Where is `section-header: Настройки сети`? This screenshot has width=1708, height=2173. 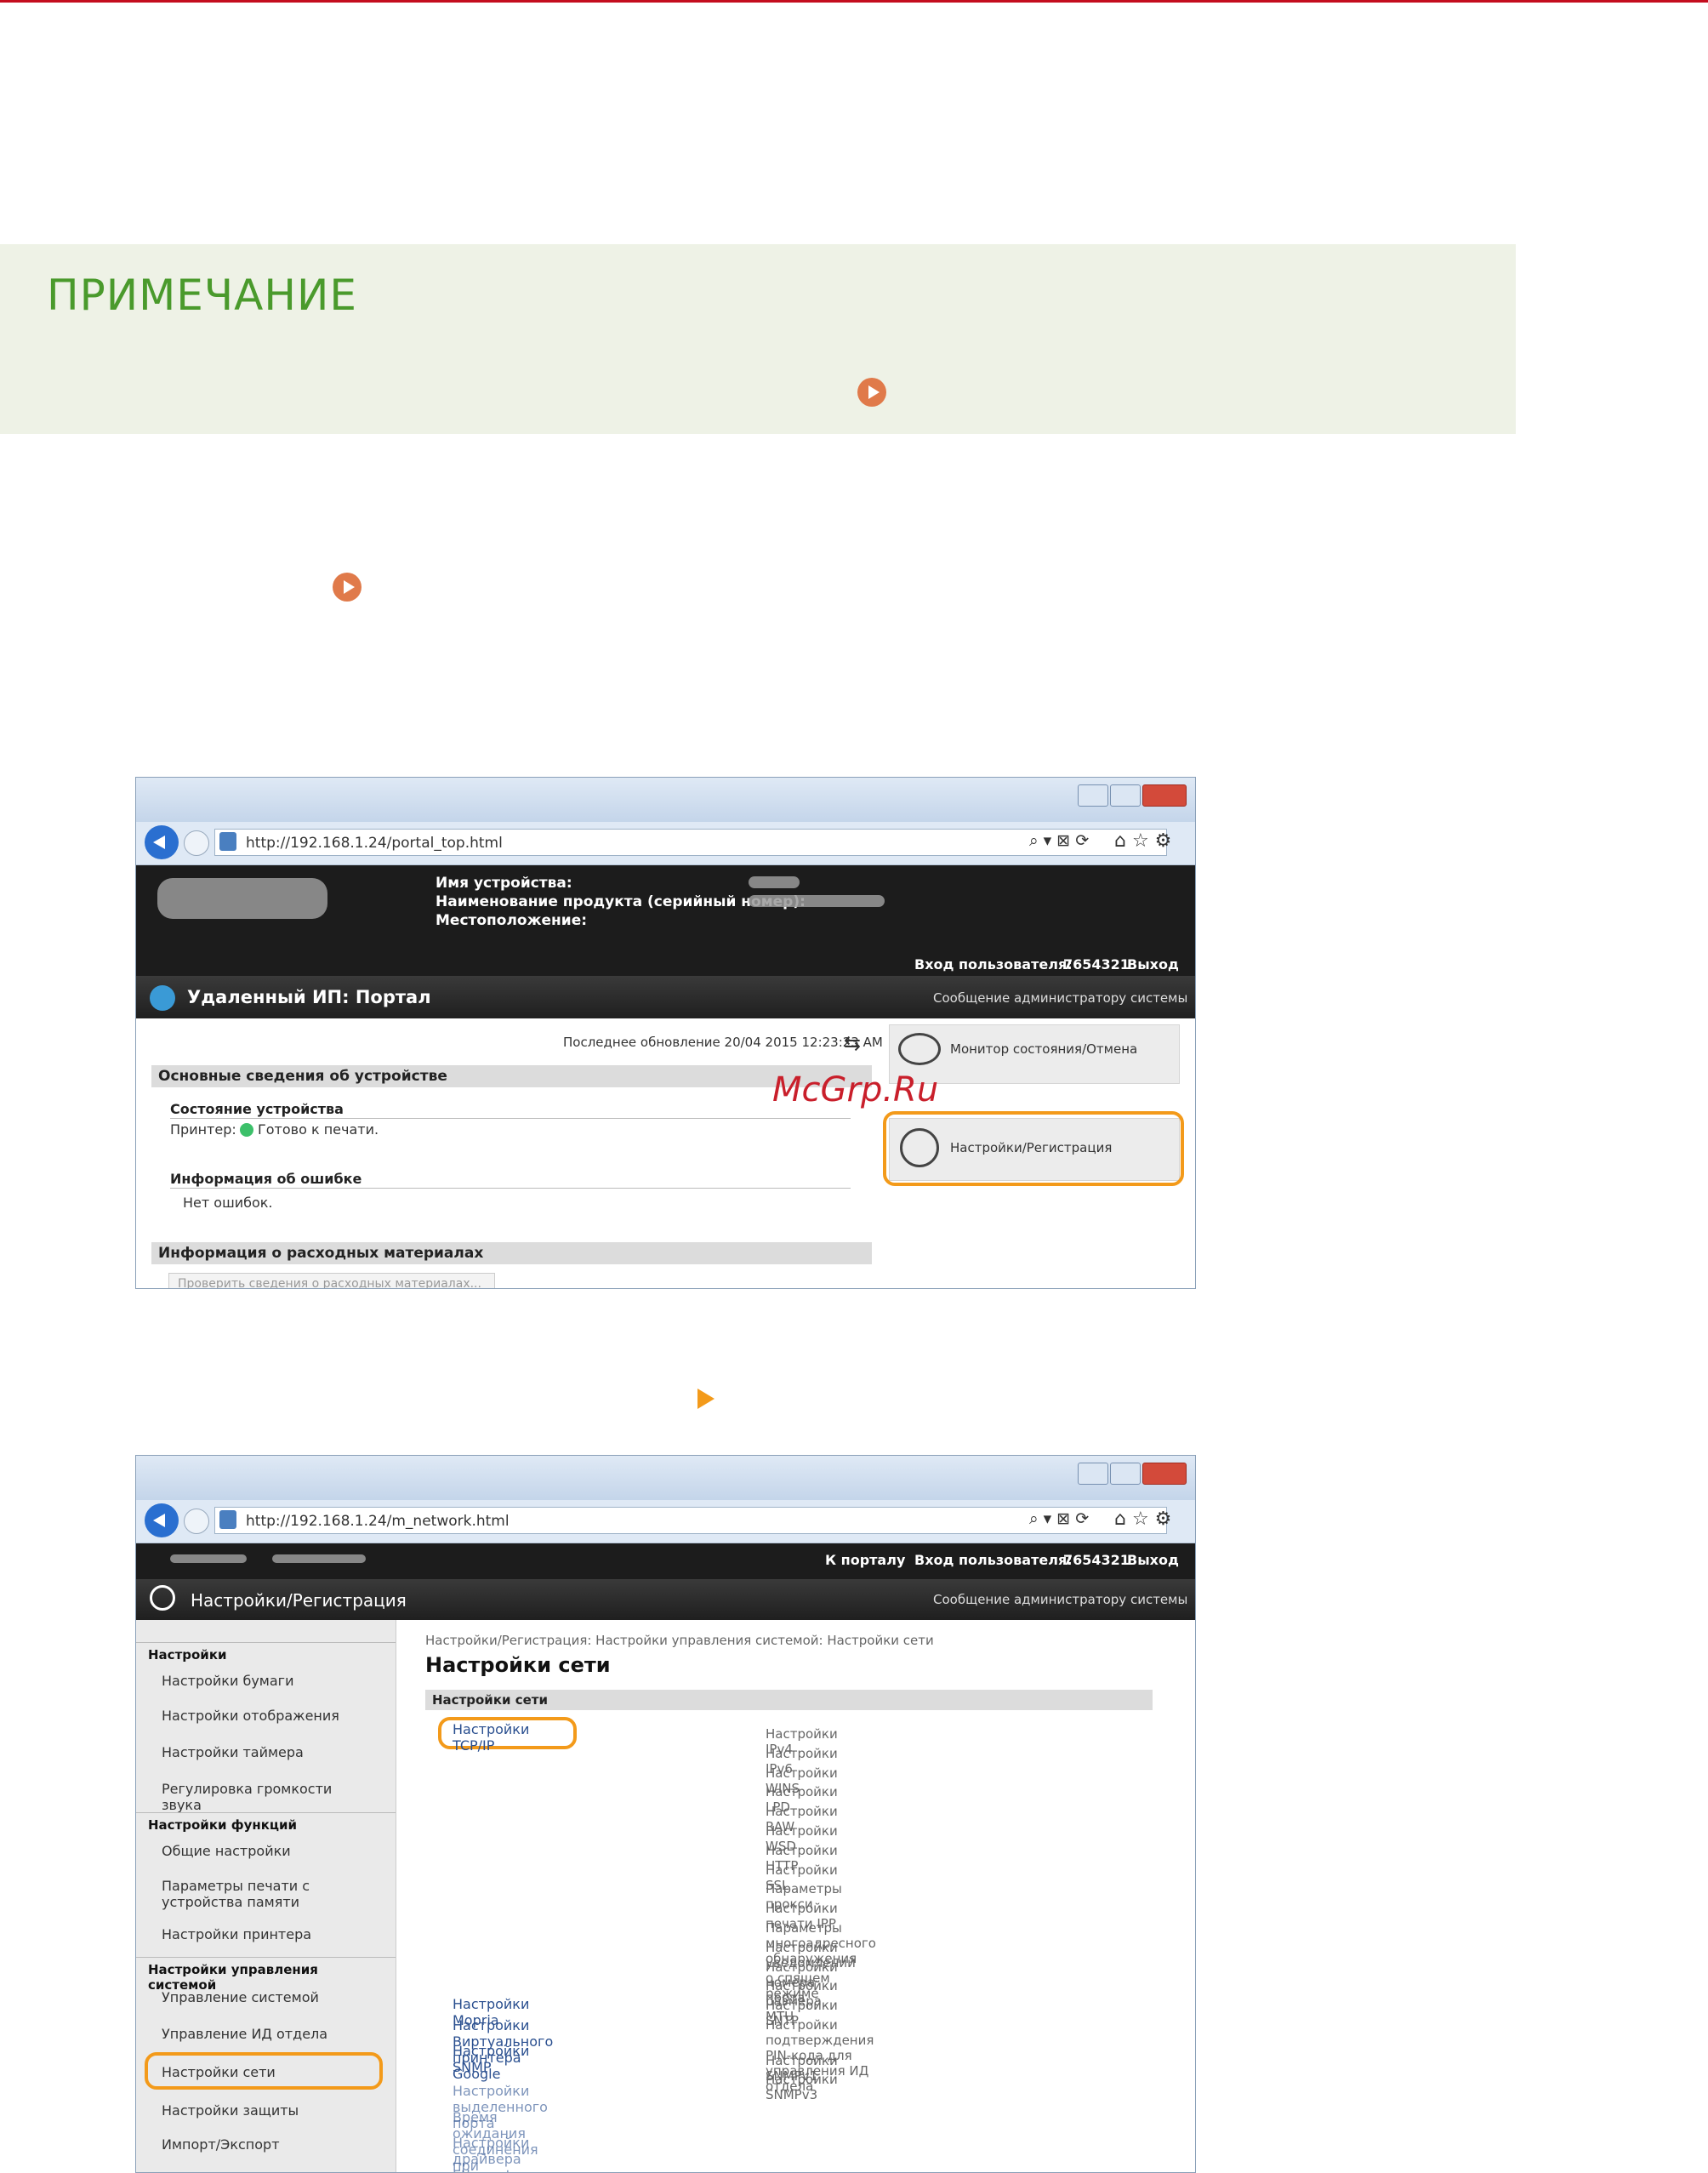
section-header: Настройки сети is located at coordinates (789, 1700).